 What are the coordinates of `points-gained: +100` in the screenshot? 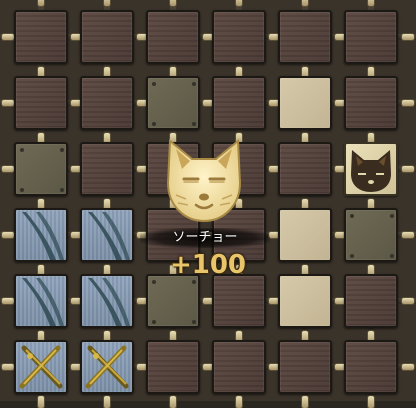 It's located at (208, 265).